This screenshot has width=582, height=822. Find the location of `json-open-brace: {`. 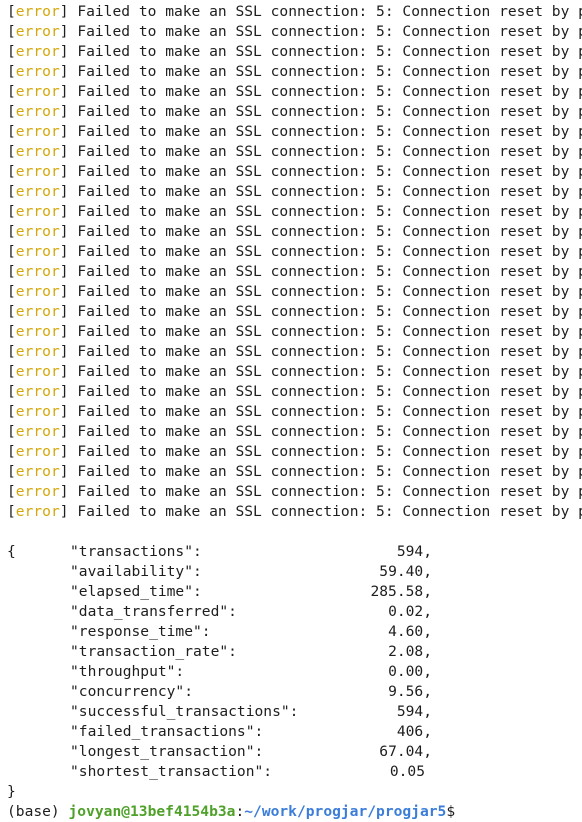

json-open-brace: { is located at coordinates (11, 551).